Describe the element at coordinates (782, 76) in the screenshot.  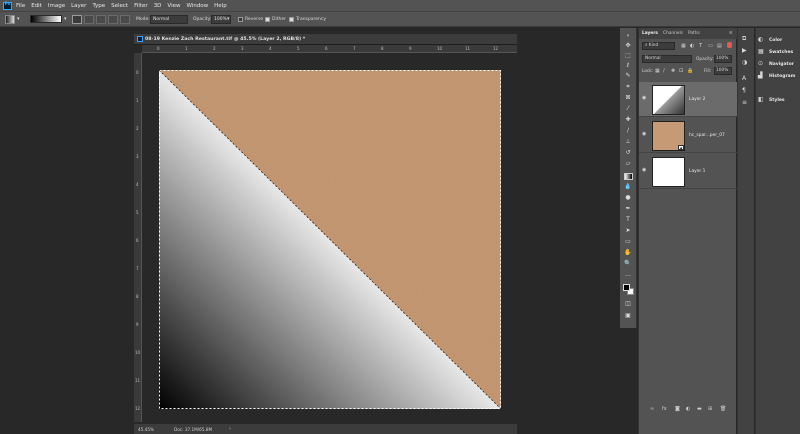
I see `panel-histogram: Histogram` at that location.